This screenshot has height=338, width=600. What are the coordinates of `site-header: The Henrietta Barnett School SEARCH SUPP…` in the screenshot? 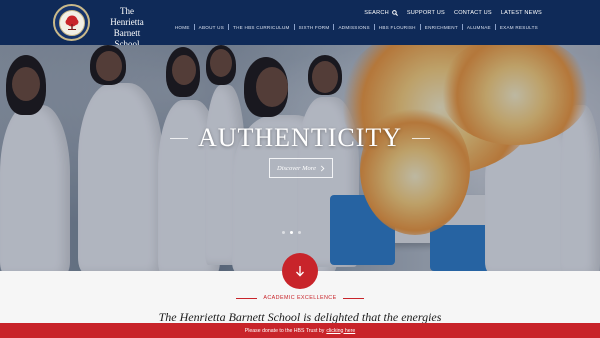 It's located at (300, 24).